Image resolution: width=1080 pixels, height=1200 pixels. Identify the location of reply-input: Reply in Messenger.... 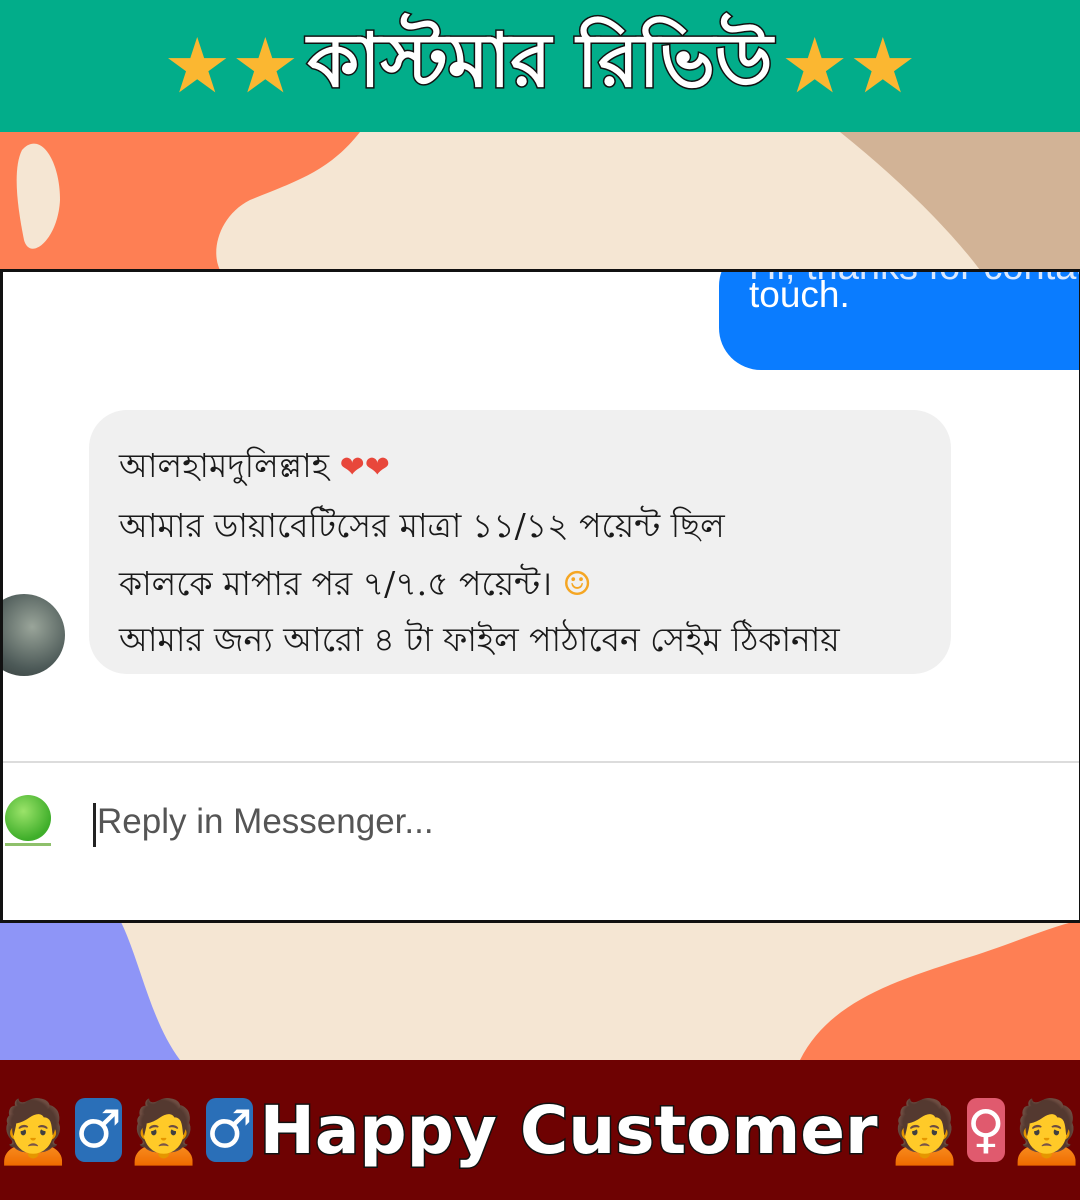
(265, 822).